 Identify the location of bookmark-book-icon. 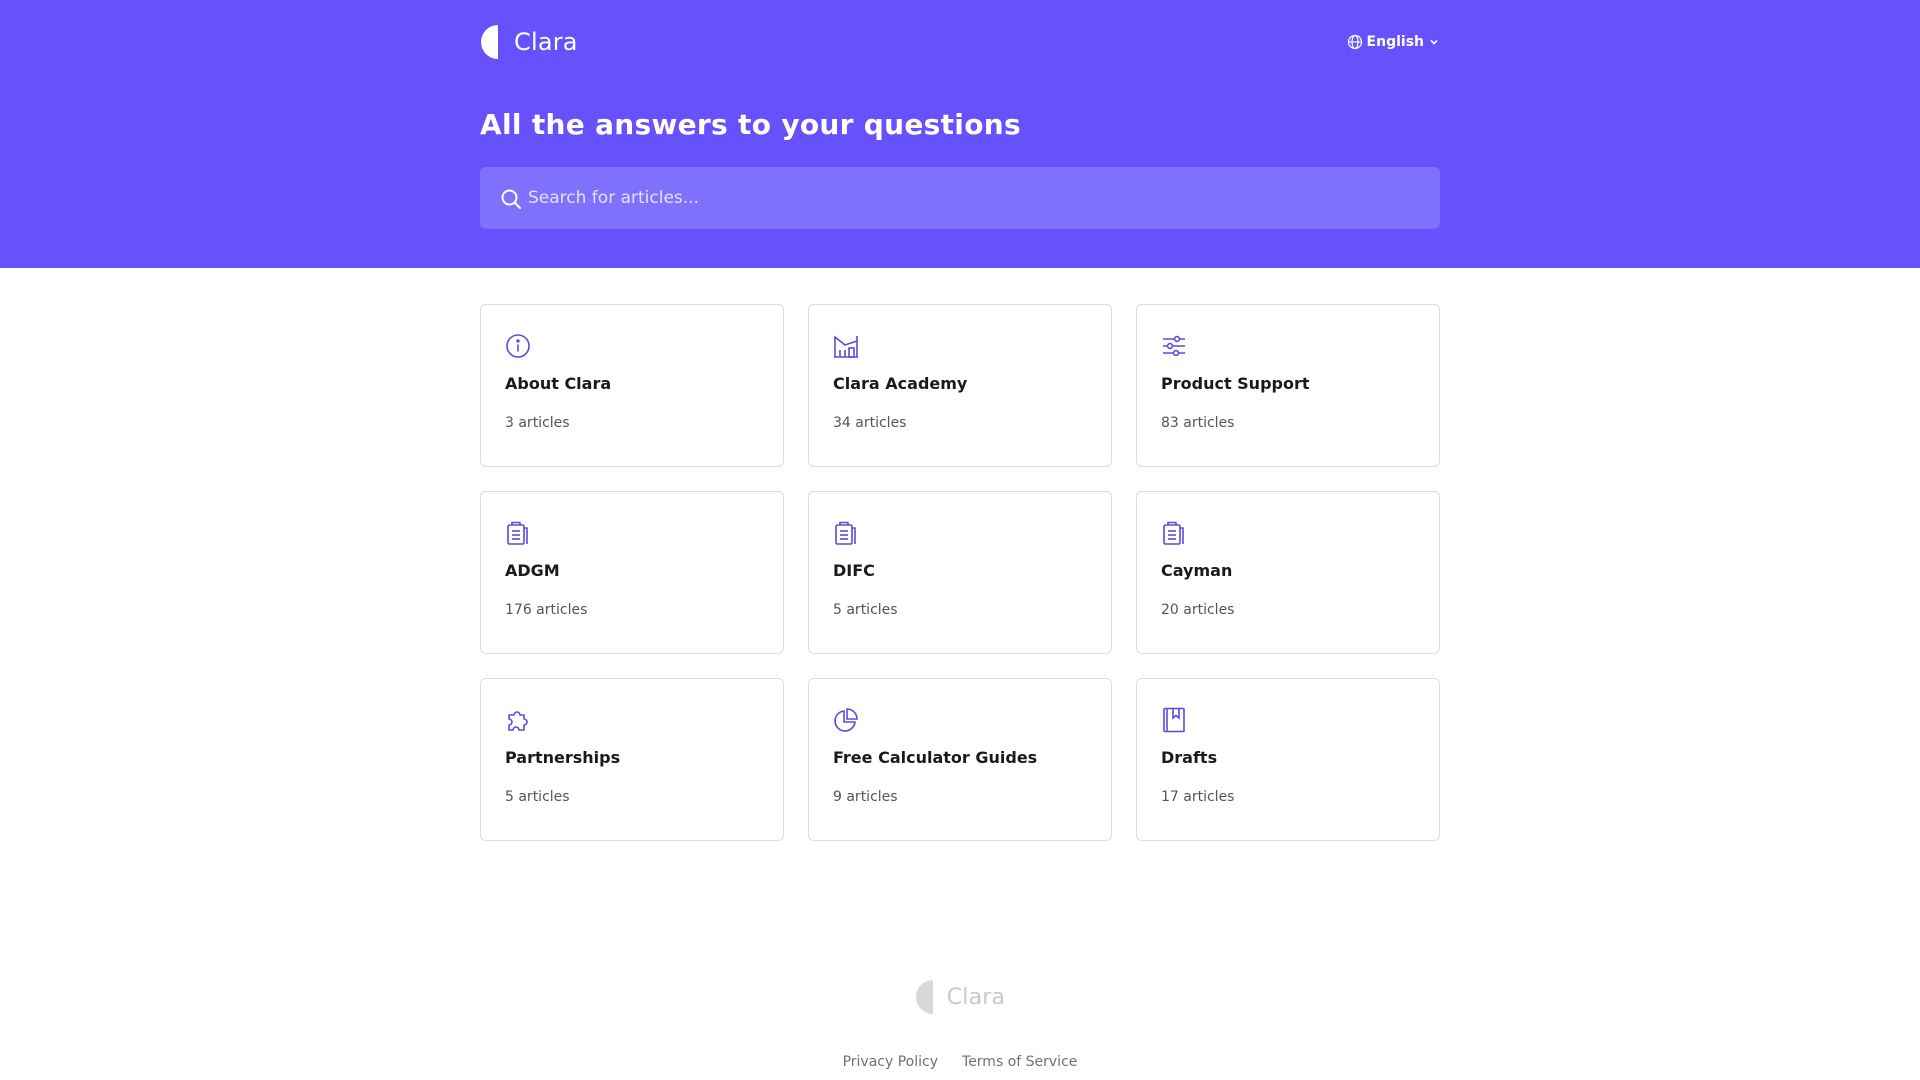
(1174, 720).